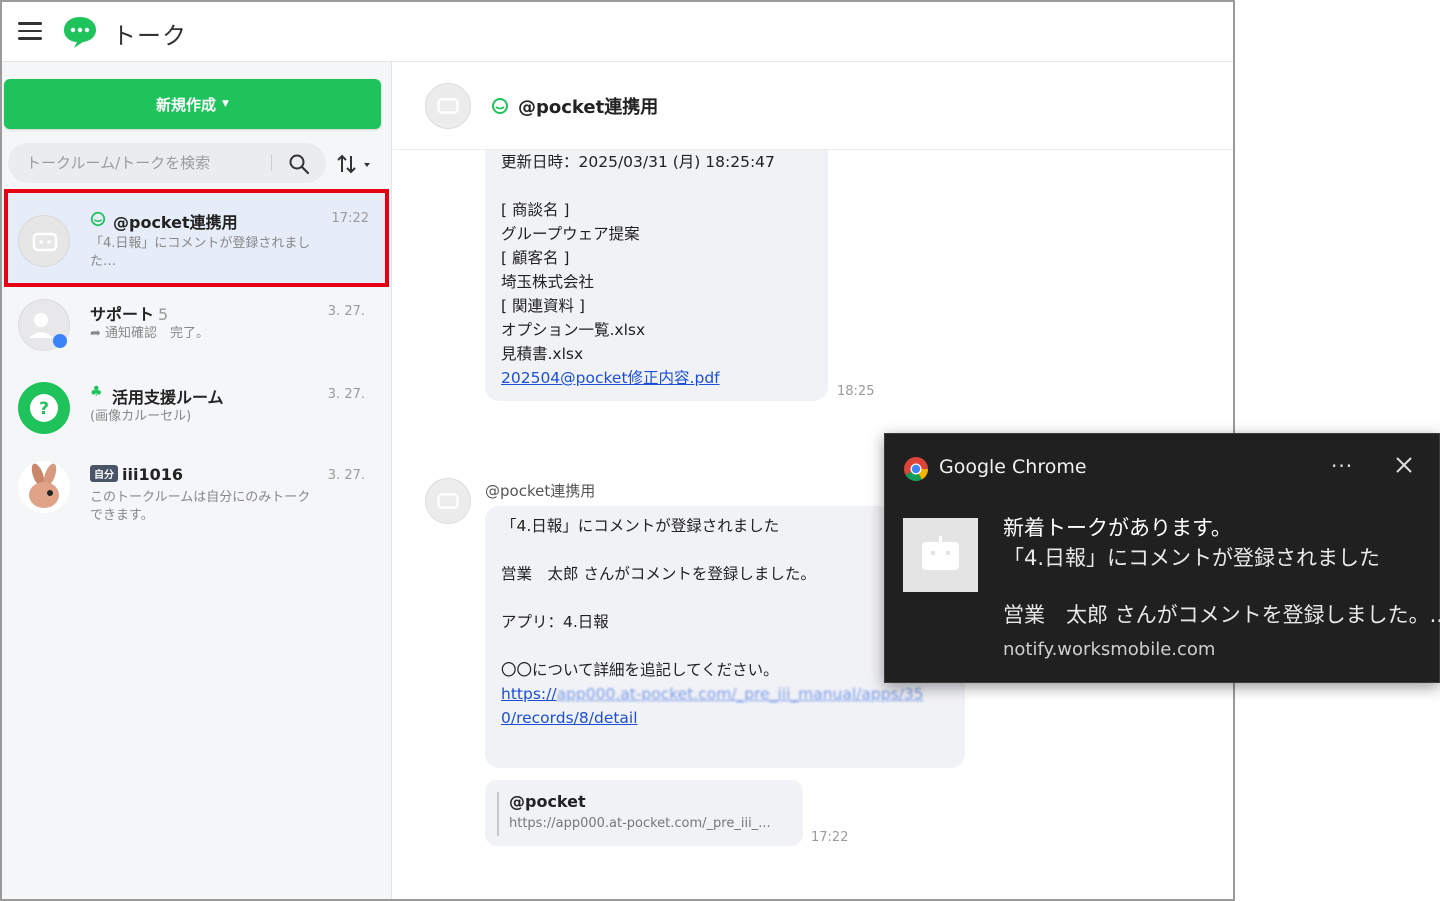  I want to click on card-accent-bar, so click(498, 814).